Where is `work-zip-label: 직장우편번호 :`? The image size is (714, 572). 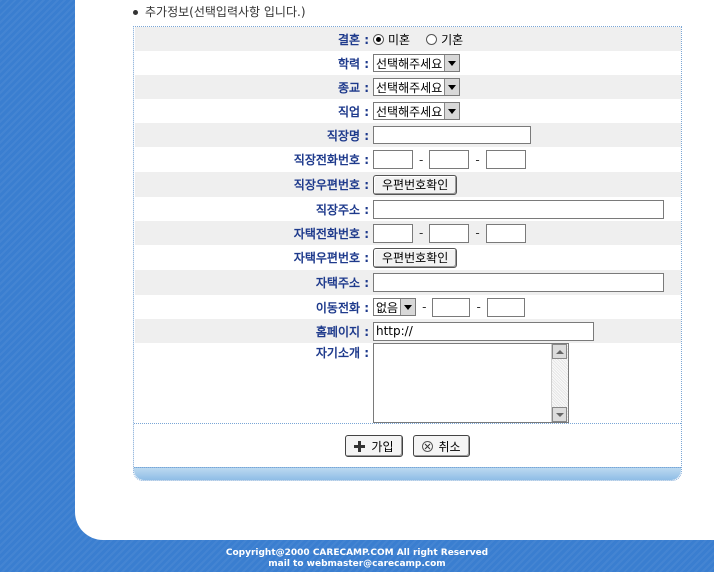
work-zip-label: 직장우편번호 : is located at coordinates (331, 185).